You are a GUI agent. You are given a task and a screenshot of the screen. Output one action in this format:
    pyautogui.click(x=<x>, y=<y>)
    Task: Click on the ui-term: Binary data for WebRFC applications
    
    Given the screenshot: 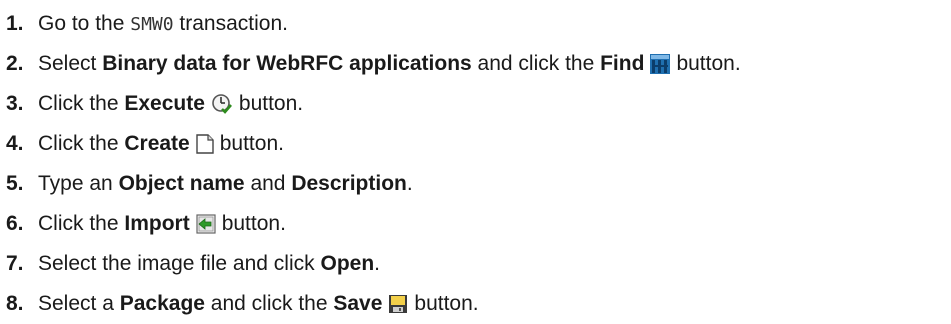 What is the action you would take?
    pyautogui.click(x=287, y=63)
    